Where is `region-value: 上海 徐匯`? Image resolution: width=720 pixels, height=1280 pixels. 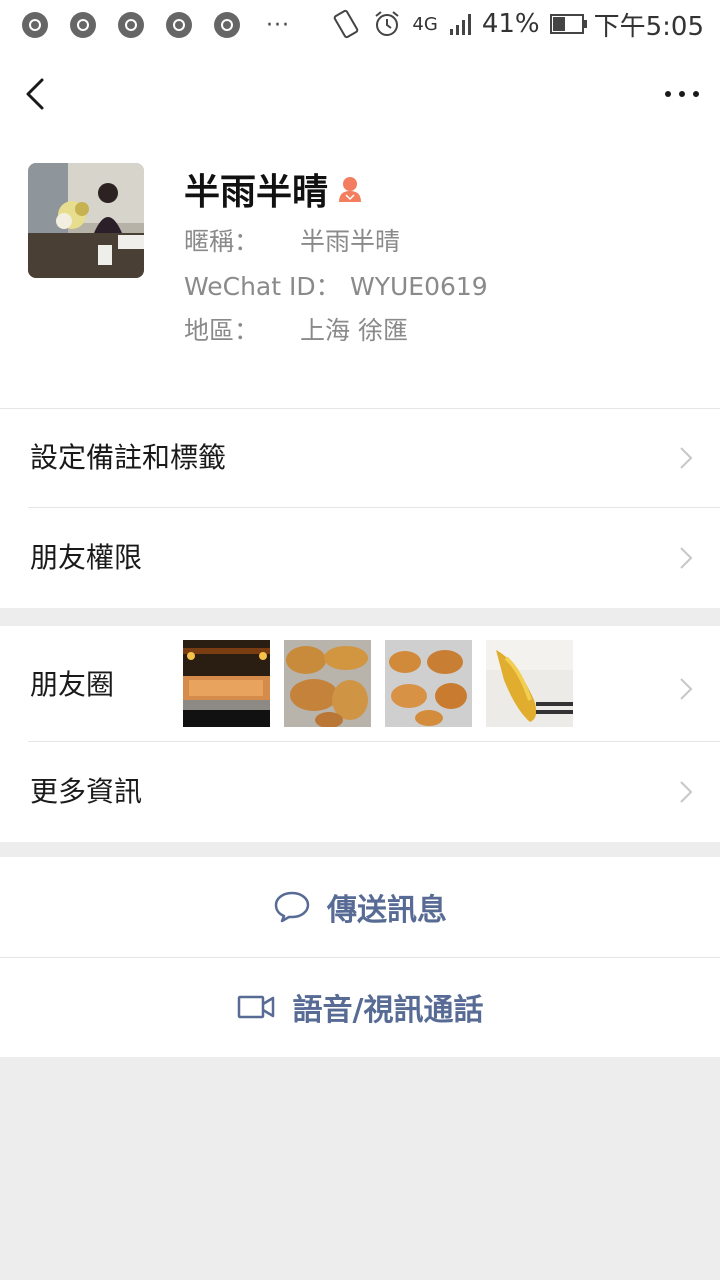 region-value: 上海 徐匯 is located at coordinates (354, 330).